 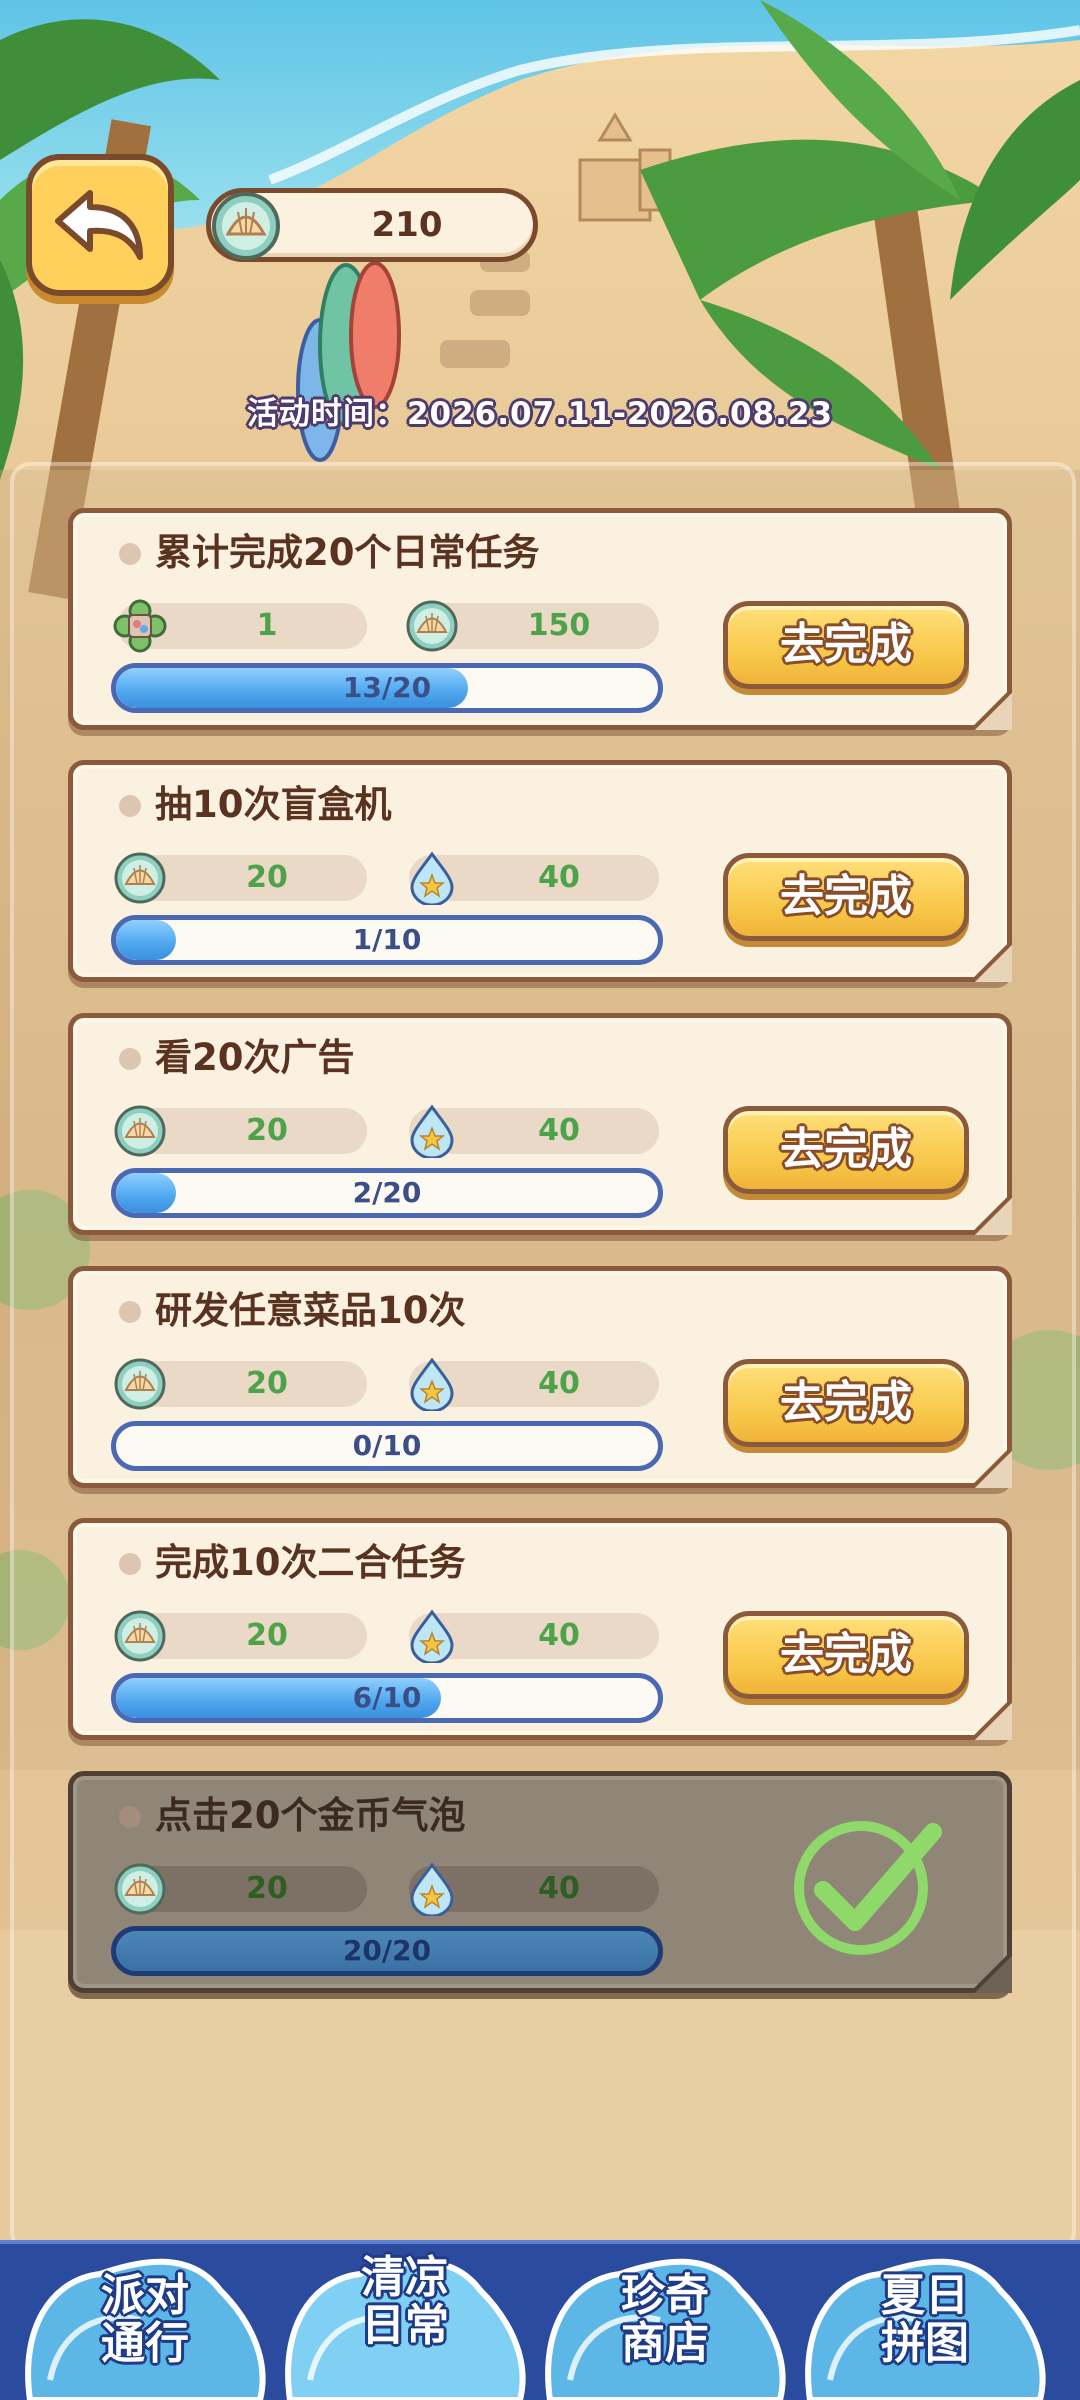 I want to click on progress-bar: 2/20, so click(x=387, y=1193).